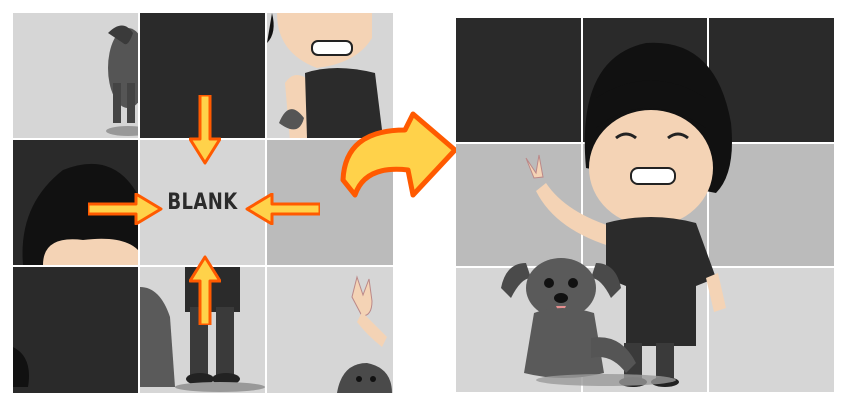  I want to click on arrow-right-icon, so click(125, 209).